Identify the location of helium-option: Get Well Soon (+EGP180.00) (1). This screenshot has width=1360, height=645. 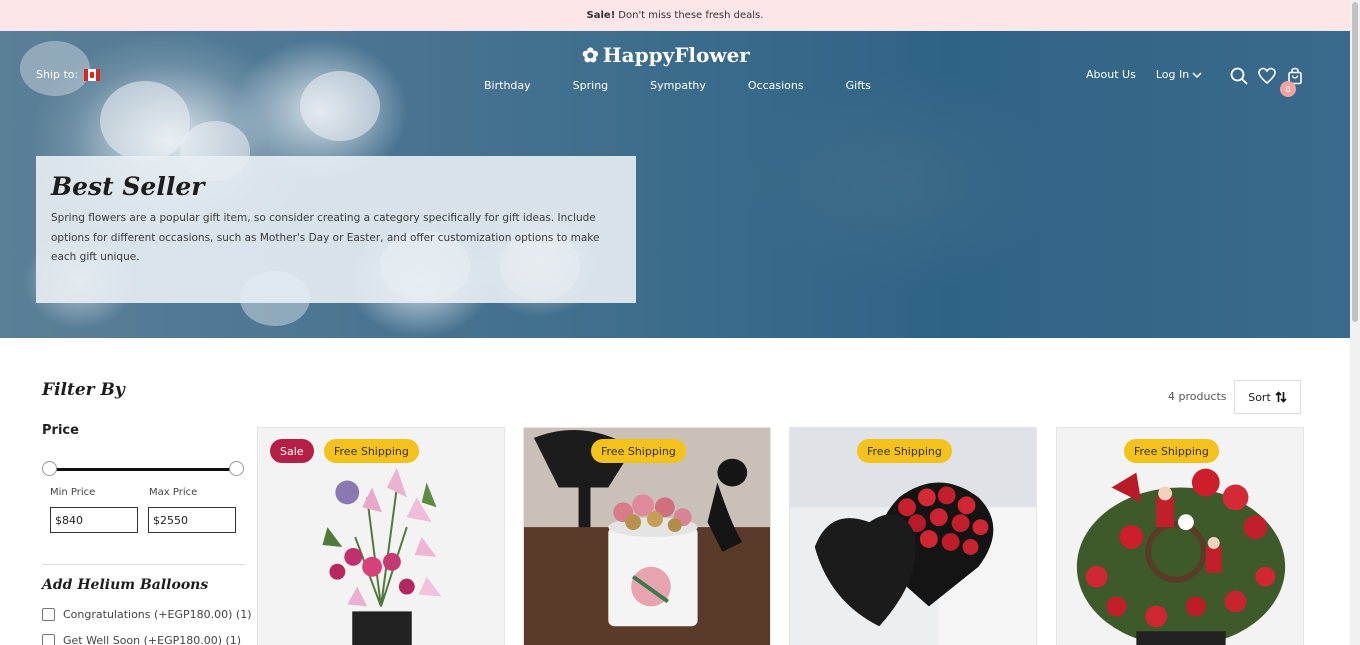
(141, 639).